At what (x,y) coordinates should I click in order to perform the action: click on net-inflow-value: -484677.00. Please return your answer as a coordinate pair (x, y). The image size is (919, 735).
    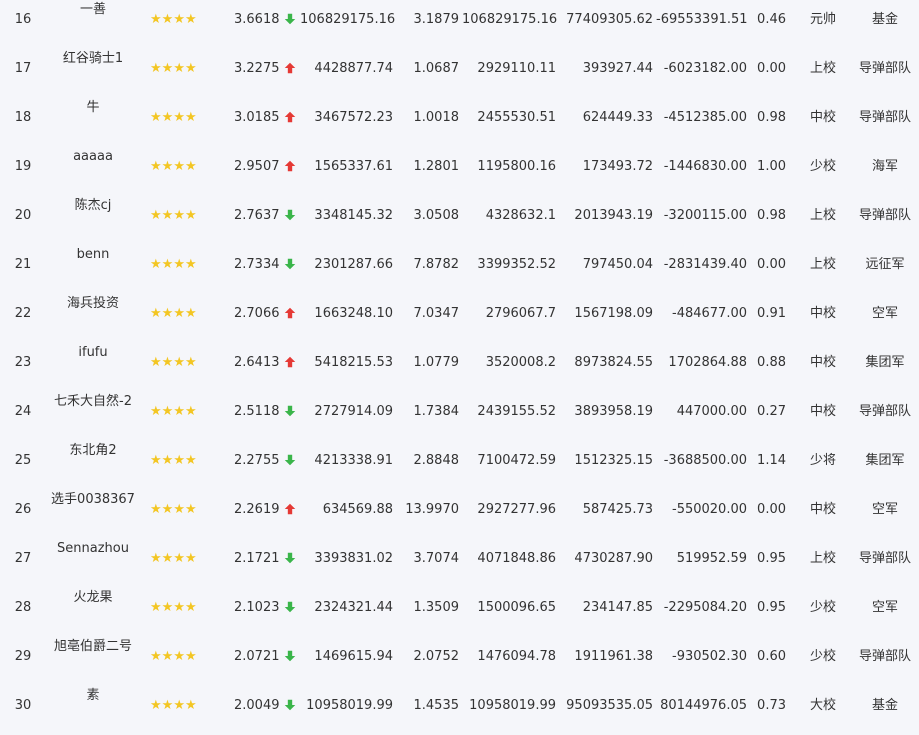
    Looking at the image, I should click on (709, 313).